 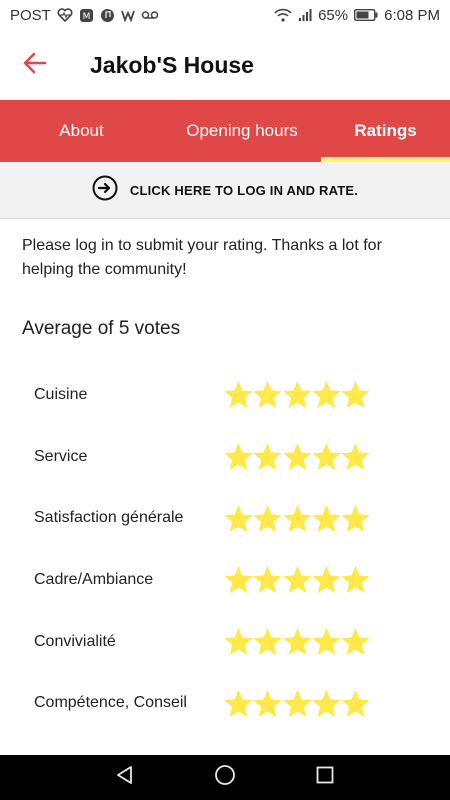 I want to click on circle-home-icon, so click(x=225, y=777).